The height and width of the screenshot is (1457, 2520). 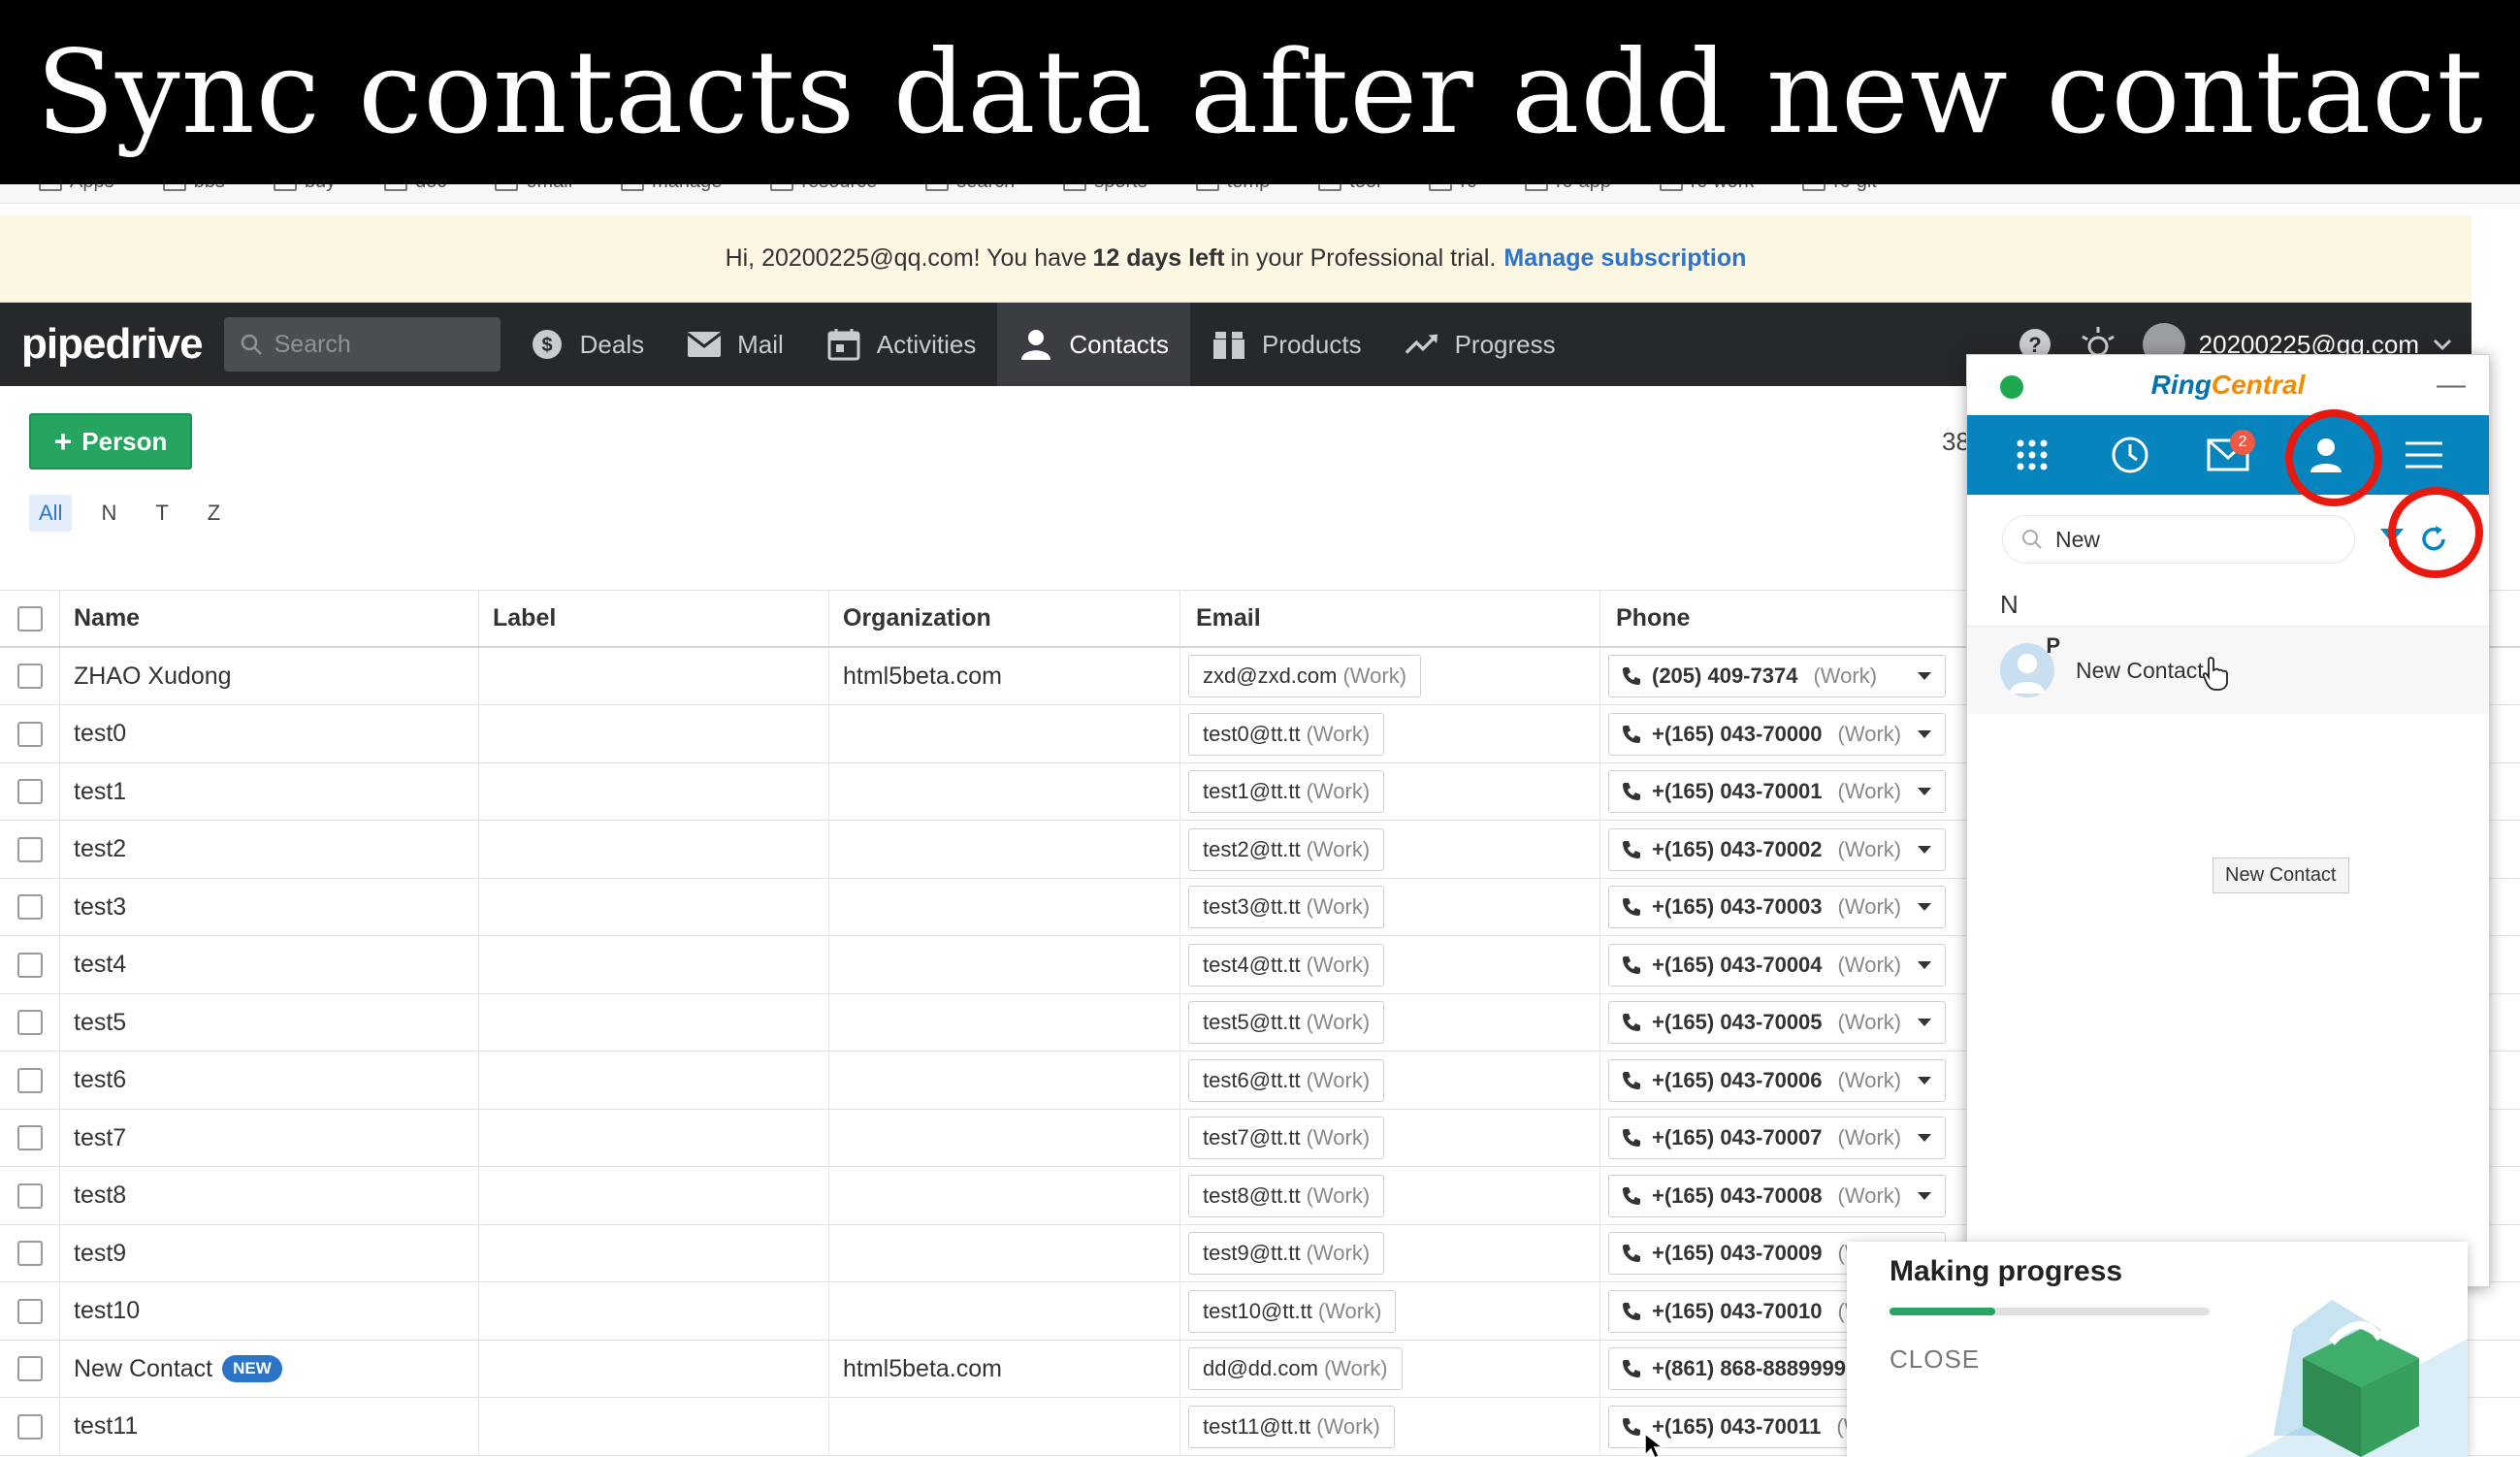 What do you see at coordinates (1777, 1195) in the screenshot?
I see `phone-value: +(165) 043-70008 (Work)` at bounding box center [1777, 1195].